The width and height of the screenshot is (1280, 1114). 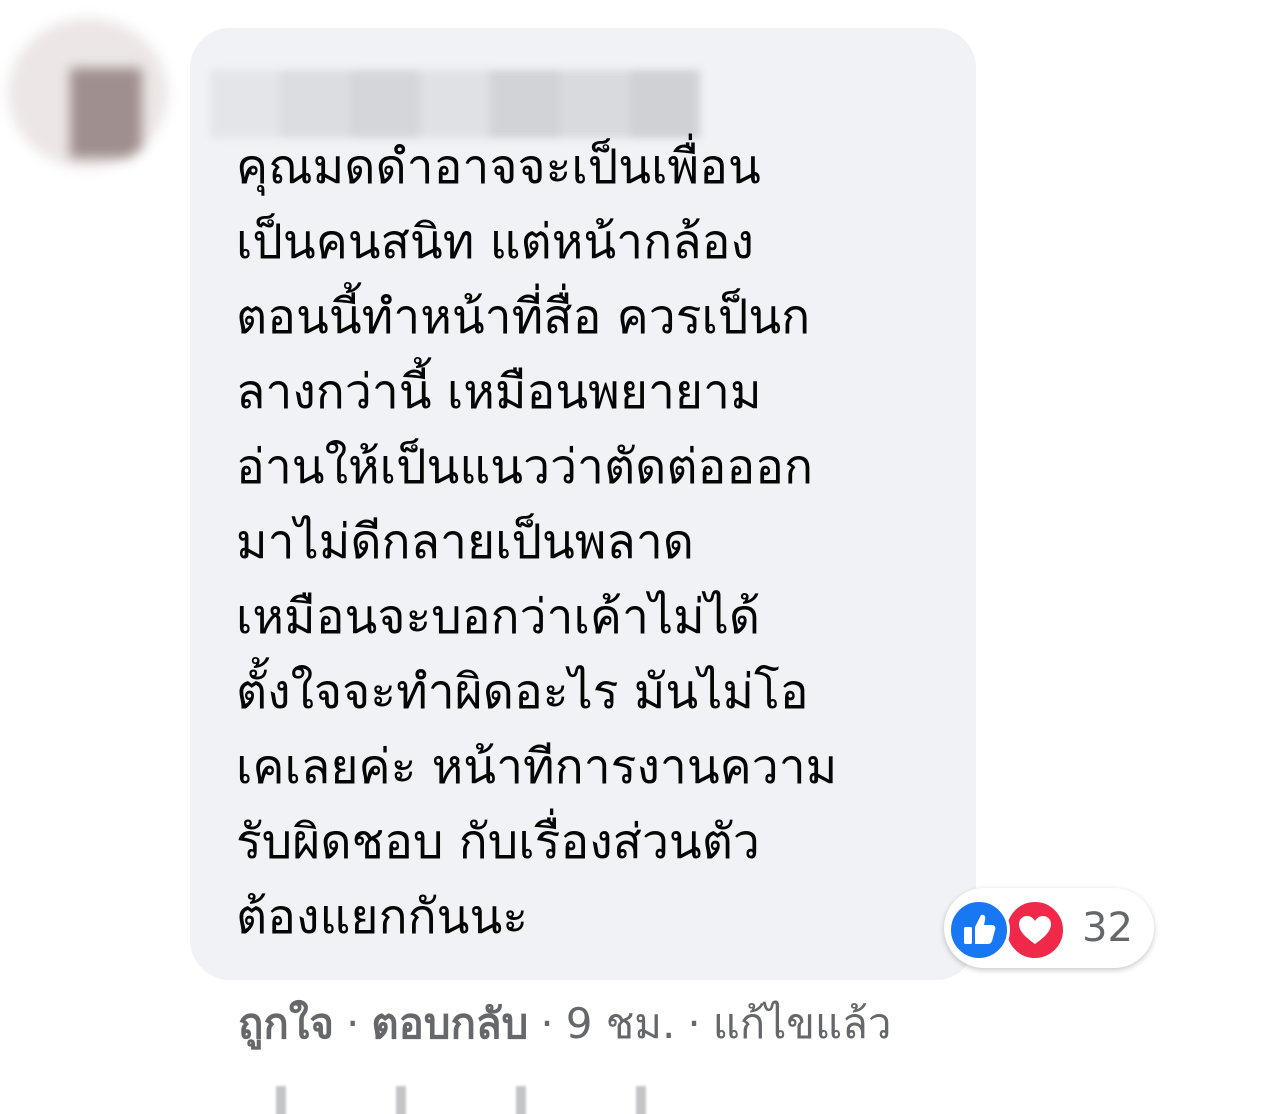 I want to click on comment-line: ตอนนี้ทำหน้าที่สื่อ ควรเป็นก, so click(x=523, y=317).